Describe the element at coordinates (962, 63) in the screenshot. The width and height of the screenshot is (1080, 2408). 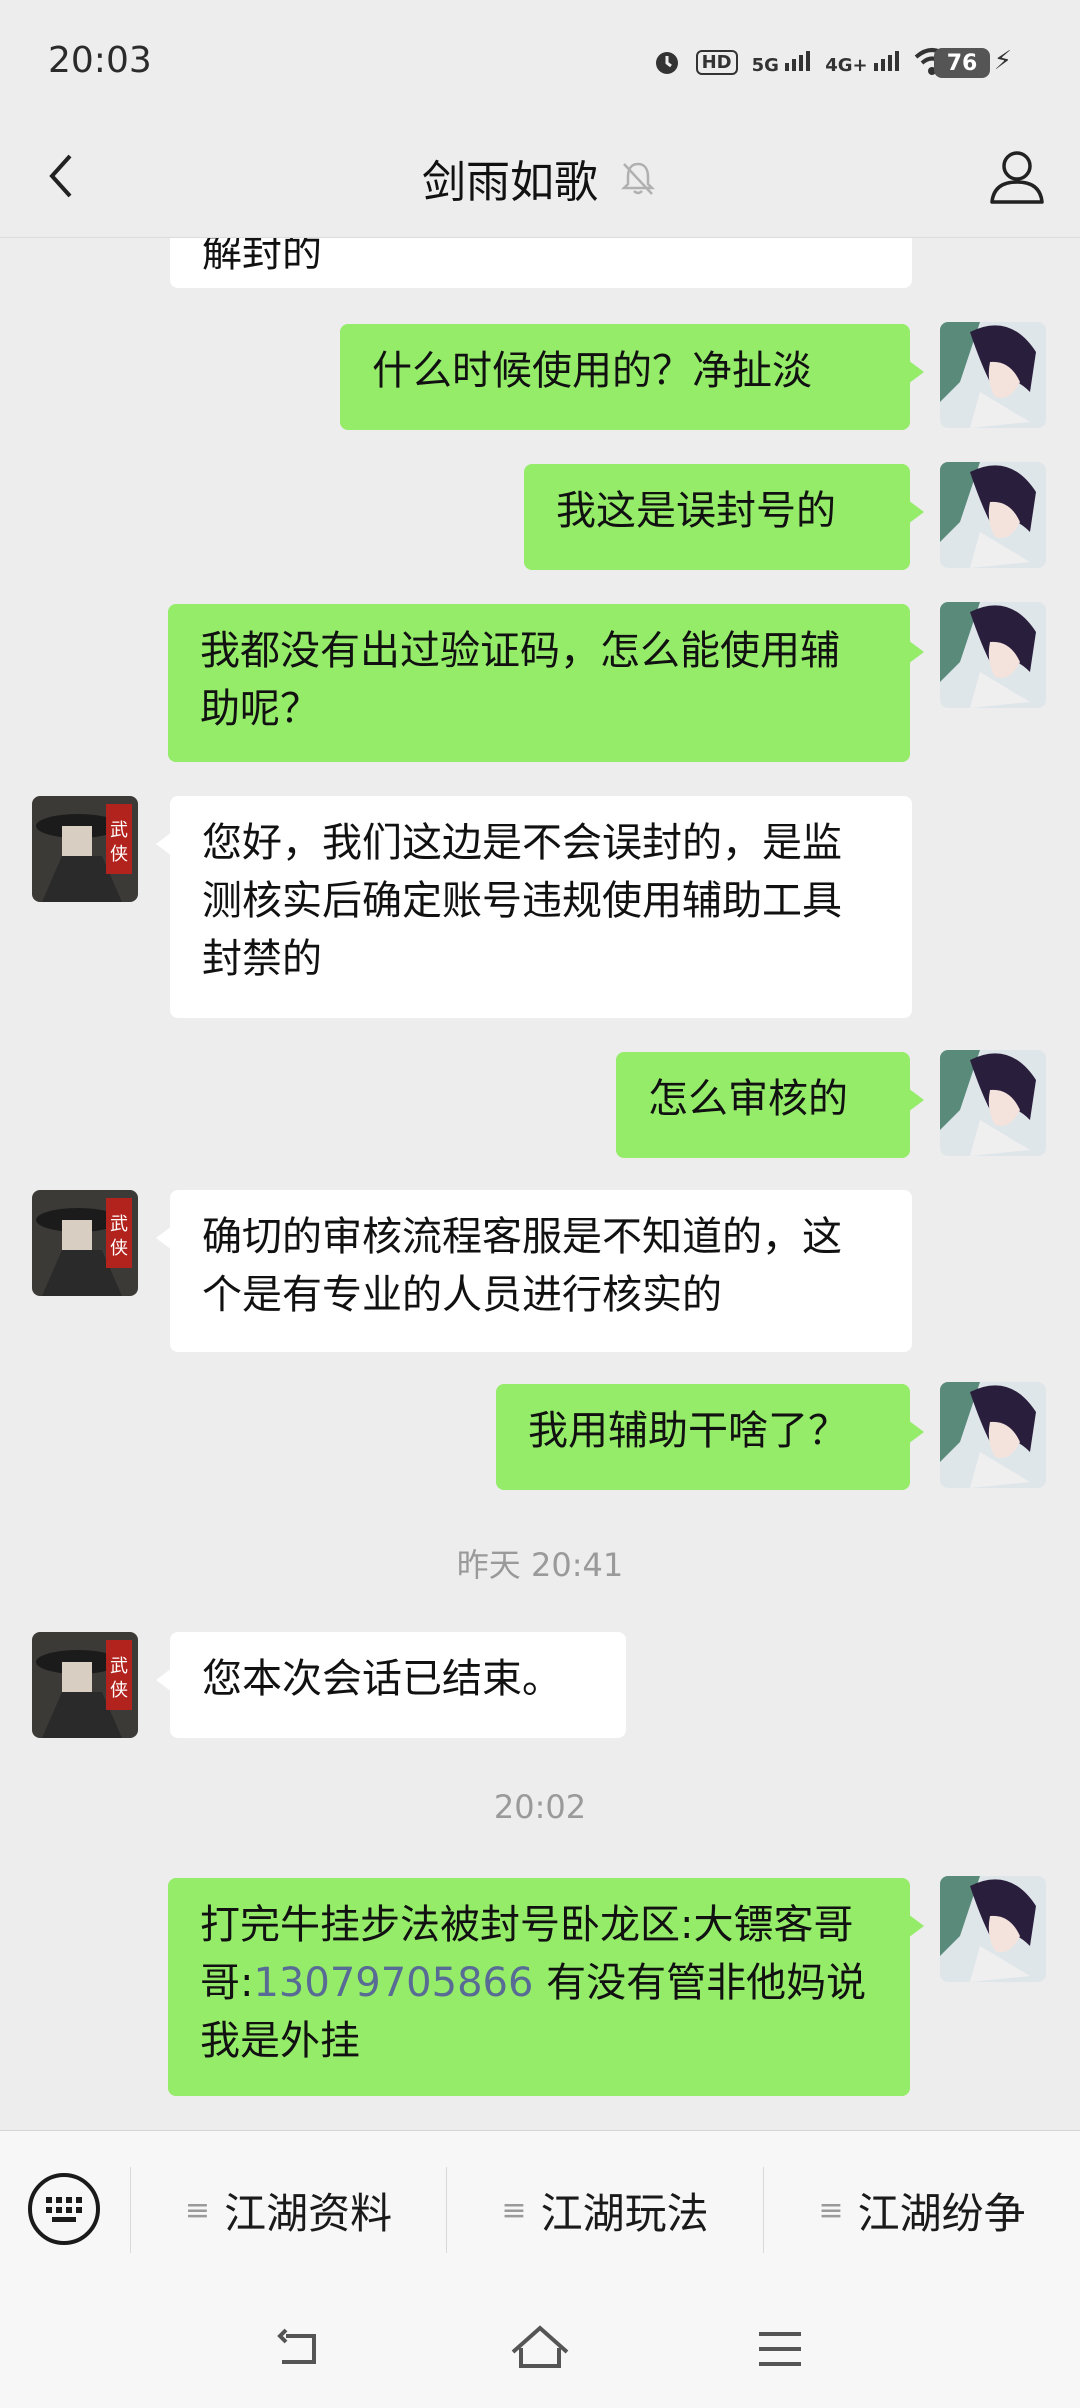
I see `battery-icon: 76` at that location.